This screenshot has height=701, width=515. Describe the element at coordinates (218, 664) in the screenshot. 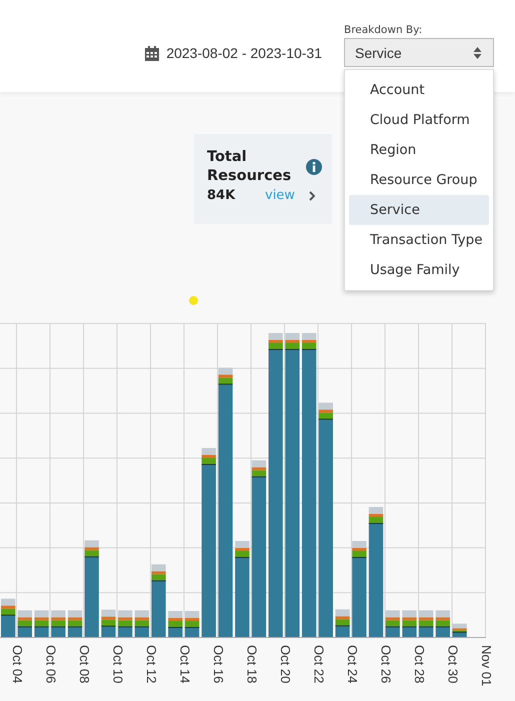

I see `x-axis-label: Oct 16` at that location.